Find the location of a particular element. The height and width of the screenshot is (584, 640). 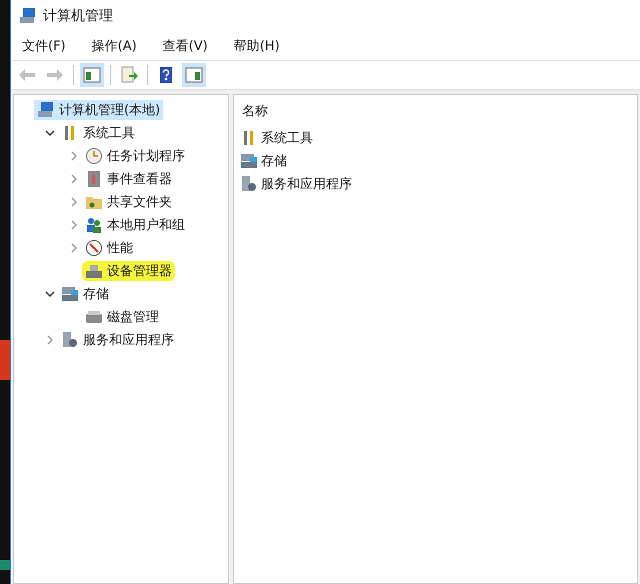

log-icon is located at coordinates (94, 179).